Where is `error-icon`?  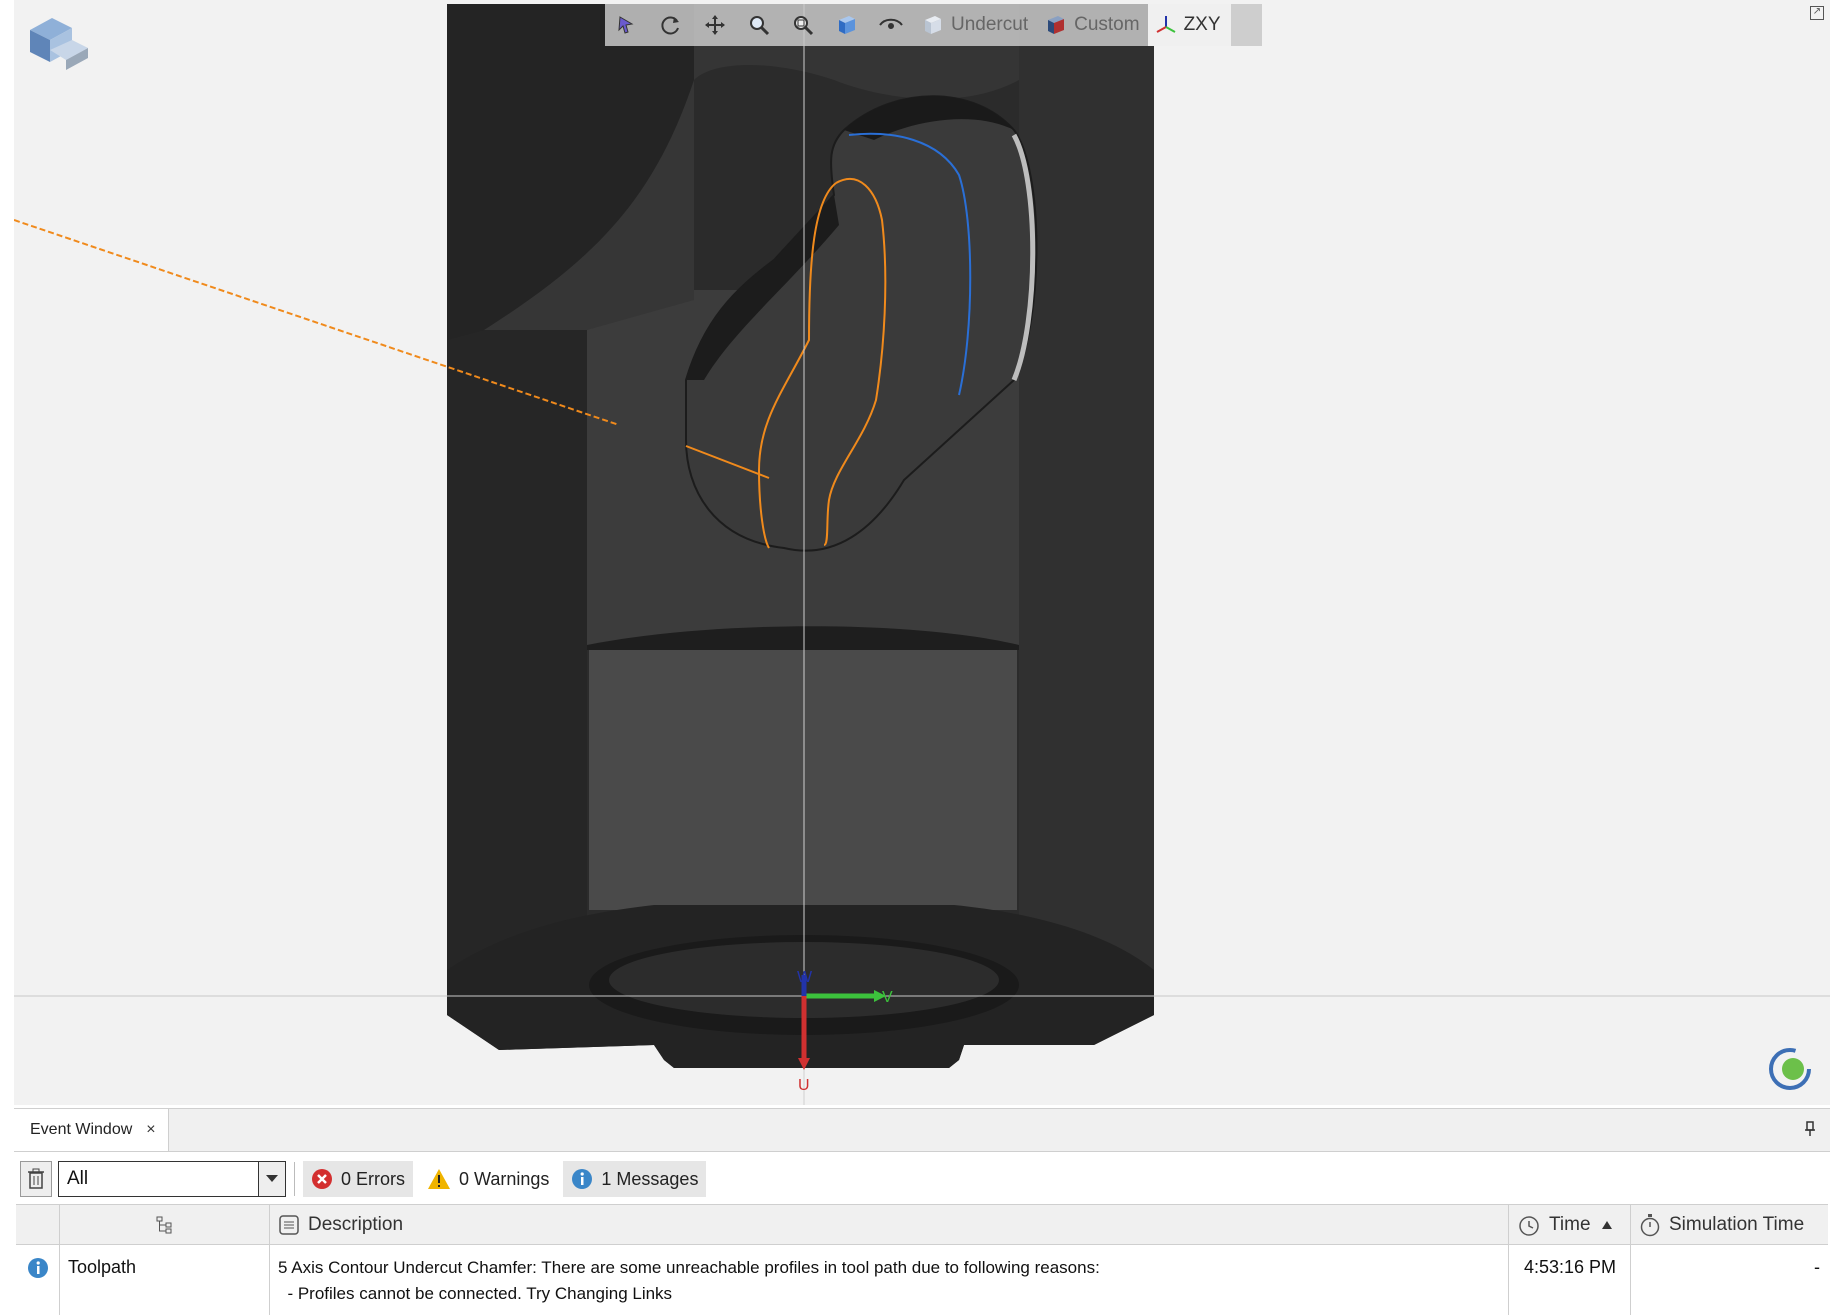
error-icon is located at coordinates (322, 1179).